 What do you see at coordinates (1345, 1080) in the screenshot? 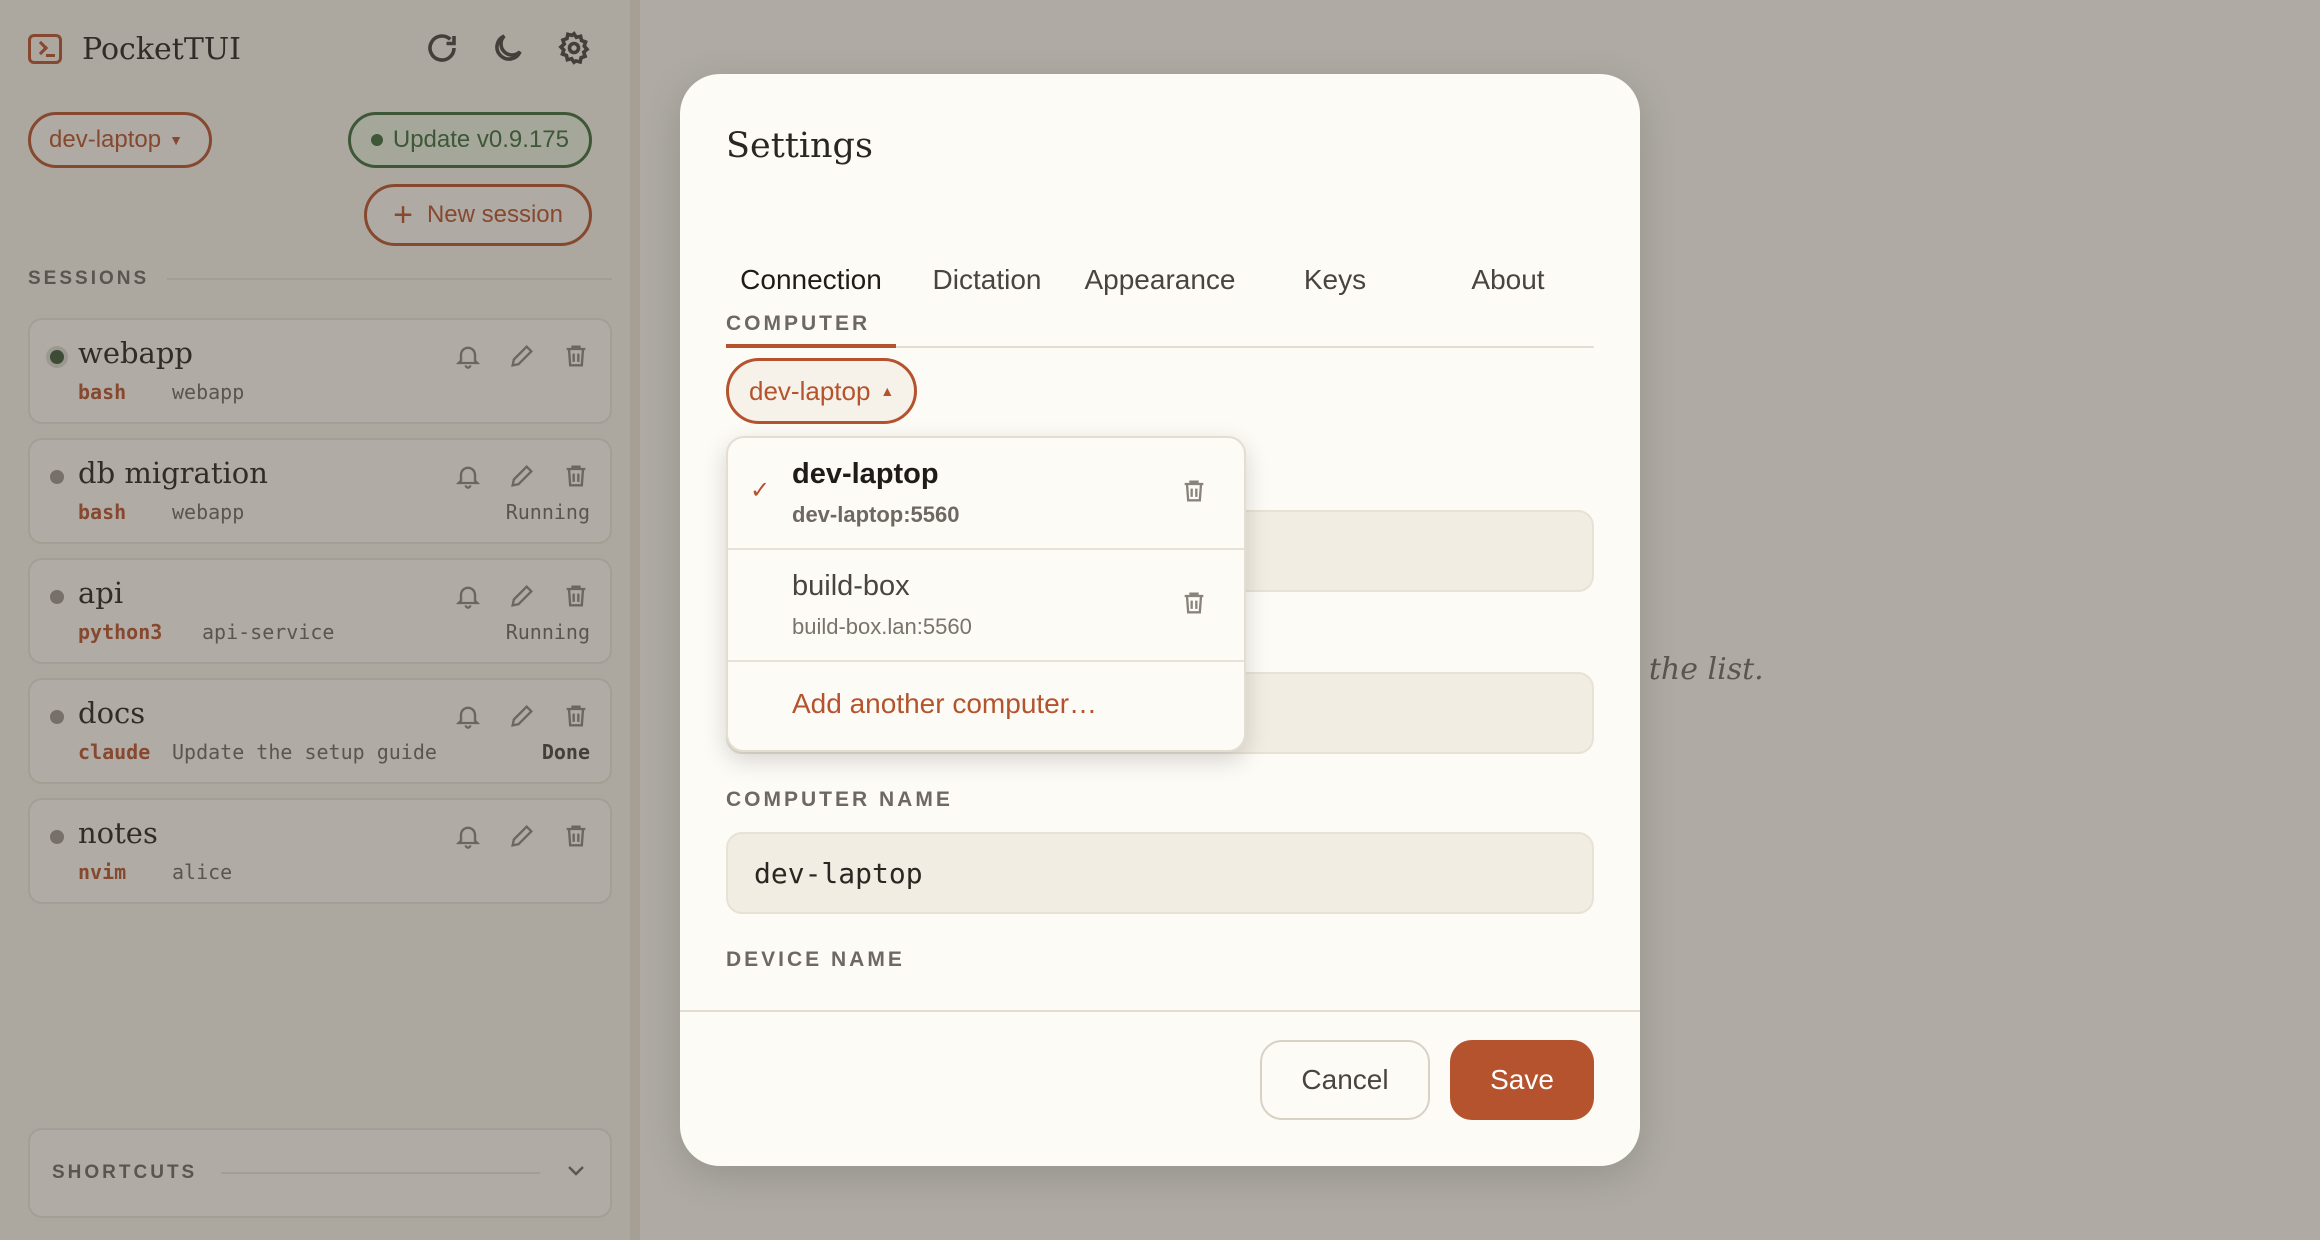
I see `cancel-button: Cancel` at bounding box center [1345, 1080].